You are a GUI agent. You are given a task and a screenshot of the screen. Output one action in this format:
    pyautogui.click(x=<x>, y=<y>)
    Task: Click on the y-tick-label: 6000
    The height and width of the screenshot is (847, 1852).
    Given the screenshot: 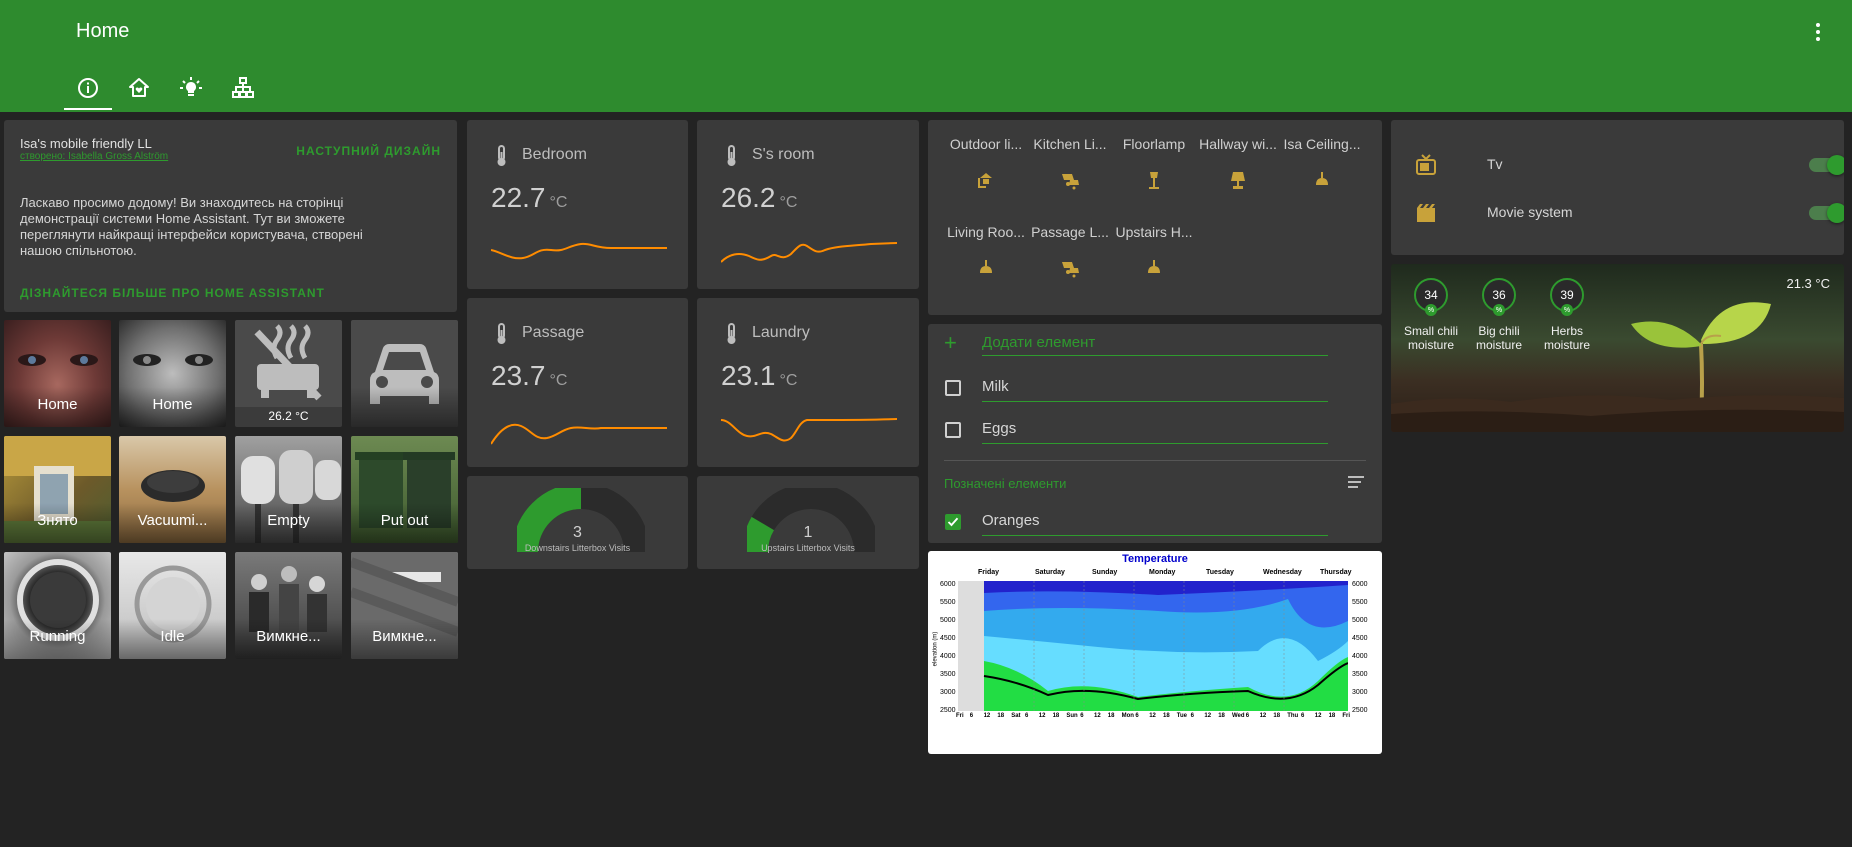 What is the action you would take?
    pyautogui.click(x=1360, y=584)
    